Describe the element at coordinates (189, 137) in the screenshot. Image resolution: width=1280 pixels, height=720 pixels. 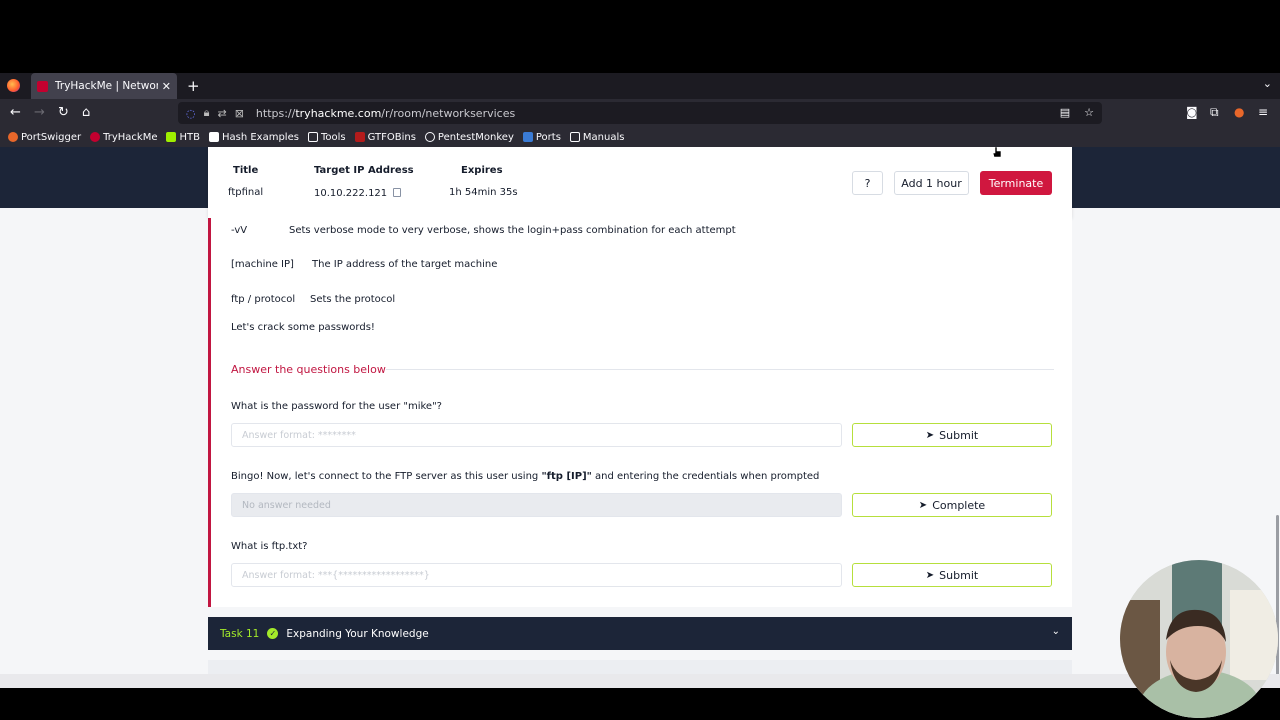
I see `bookmark-label: HTB` at that location.